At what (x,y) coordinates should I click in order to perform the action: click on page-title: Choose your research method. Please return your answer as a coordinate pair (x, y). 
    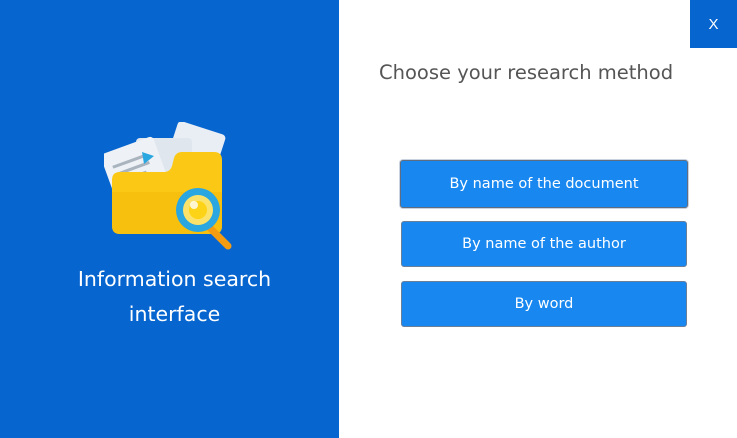
    Looking at the image, I should click on (526, 72).